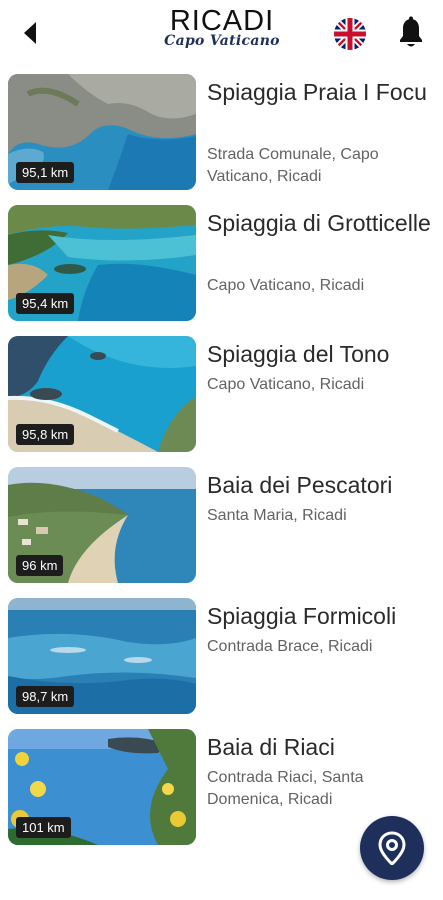 This screenshot has height=900, width=443. I want to click on map-button, so click(392, 848).